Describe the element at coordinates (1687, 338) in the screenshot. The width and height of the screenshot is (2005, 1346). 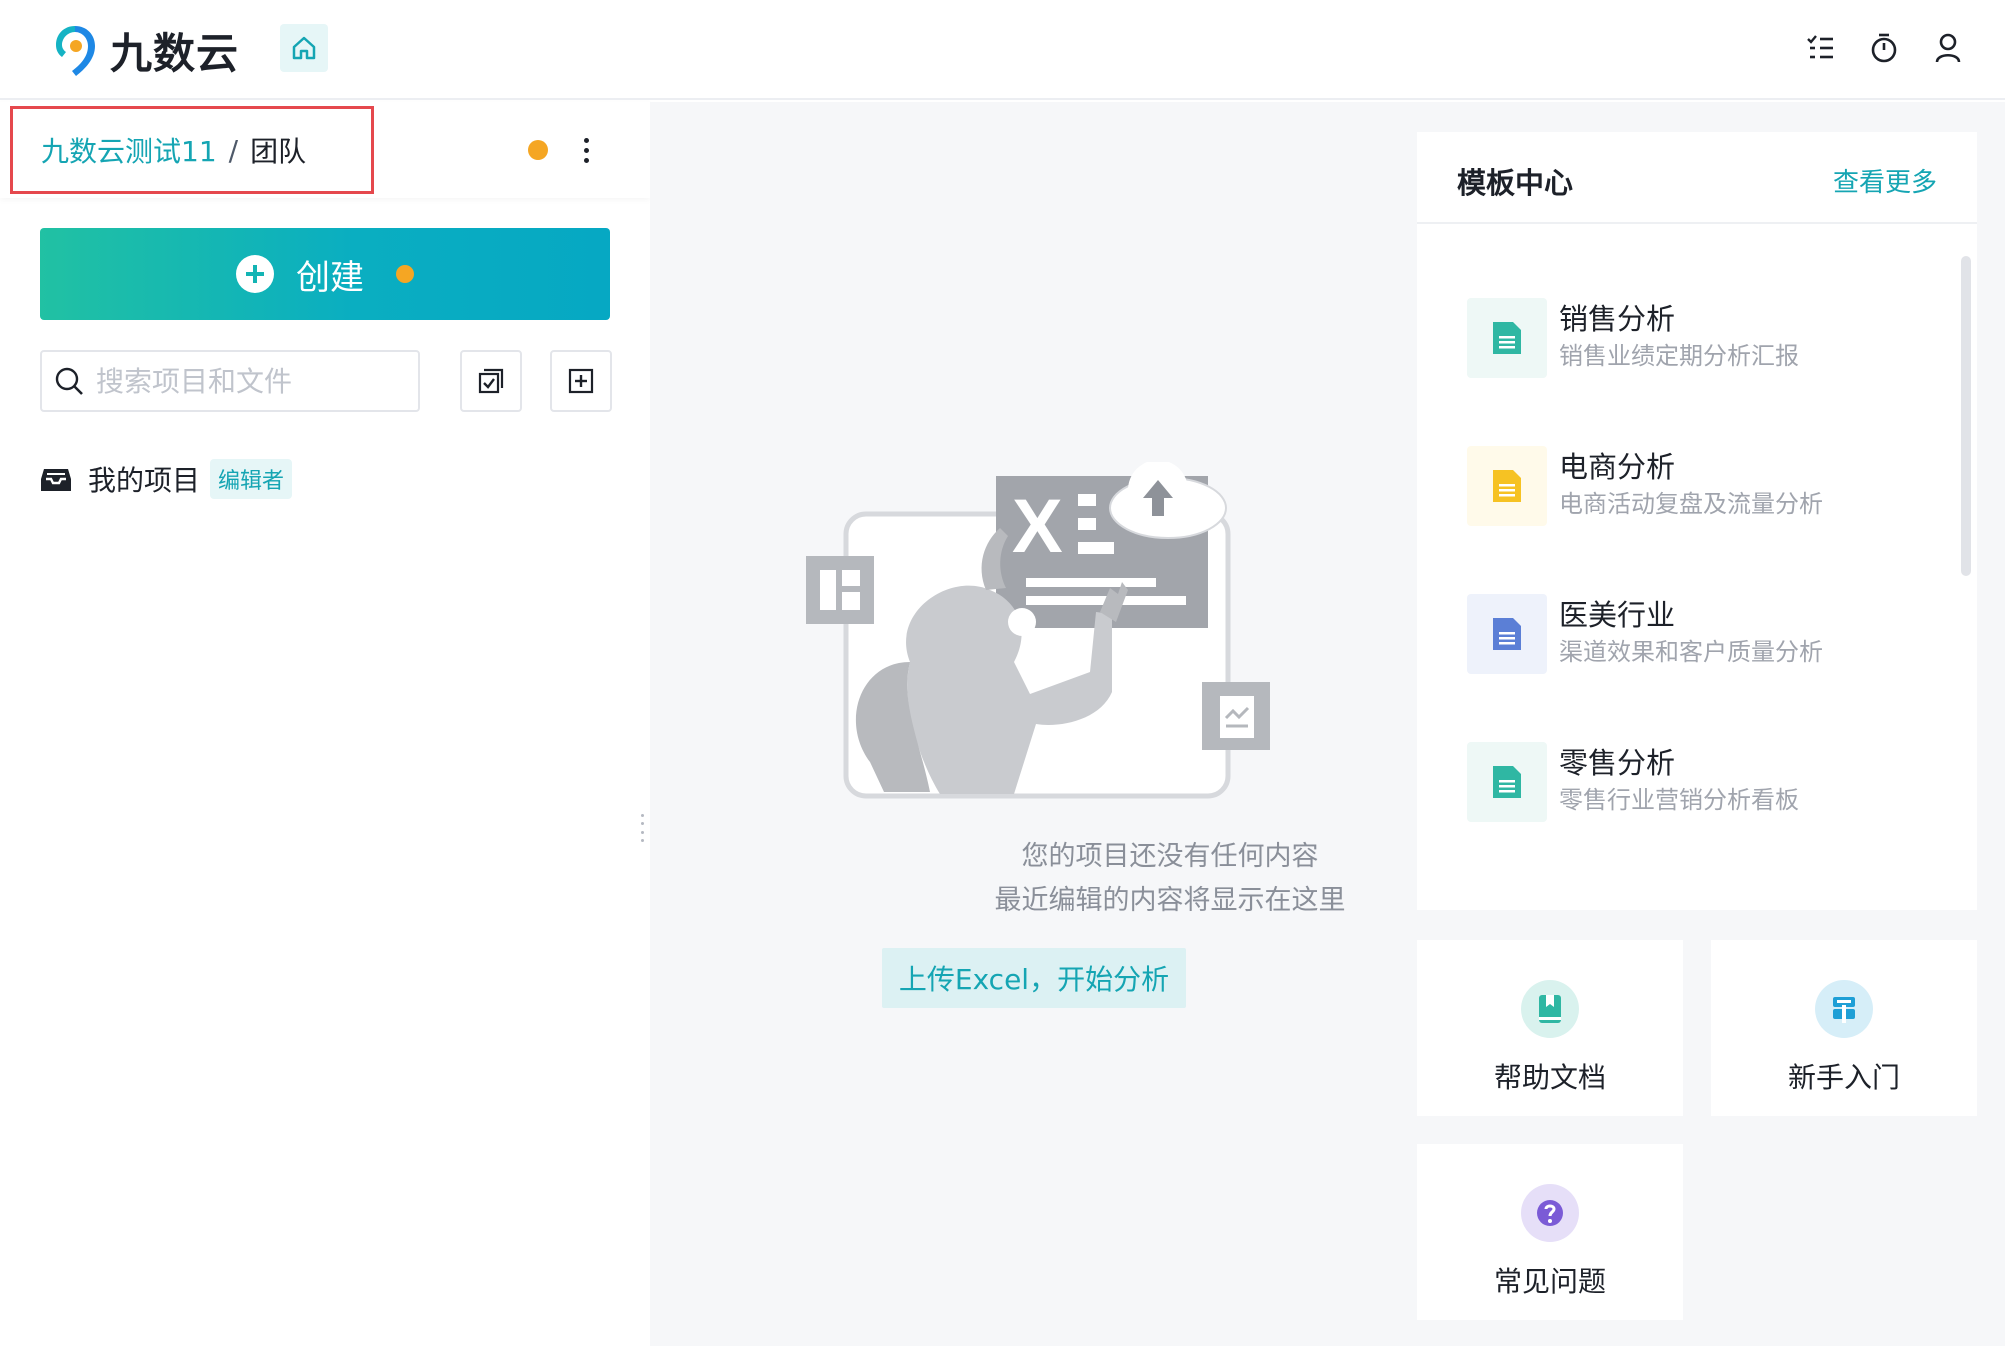
I see `template-item-sales: 销售分析 销售业绩定期分析汇报` at that location.